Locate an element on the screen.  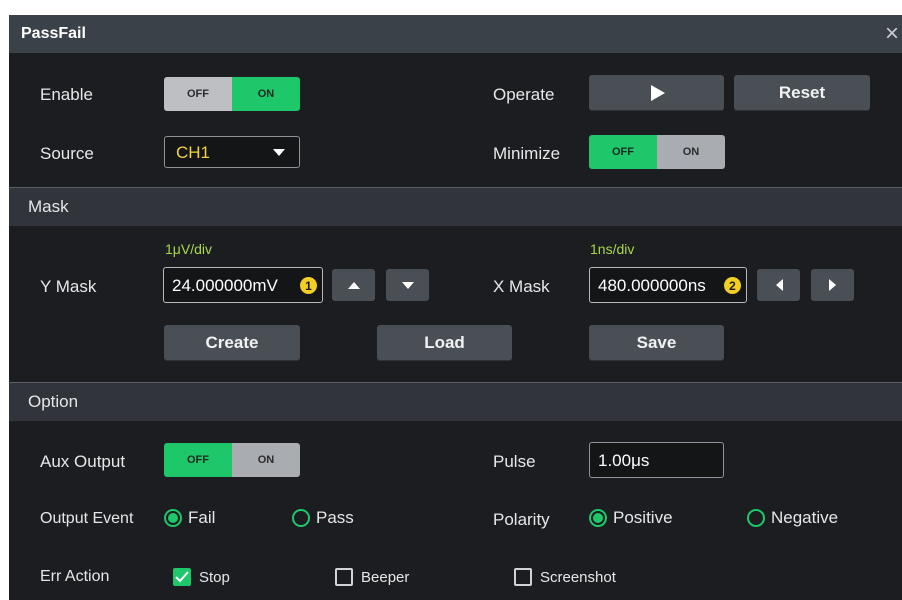
source-value: CH1 is located at coordinates (193, 152).